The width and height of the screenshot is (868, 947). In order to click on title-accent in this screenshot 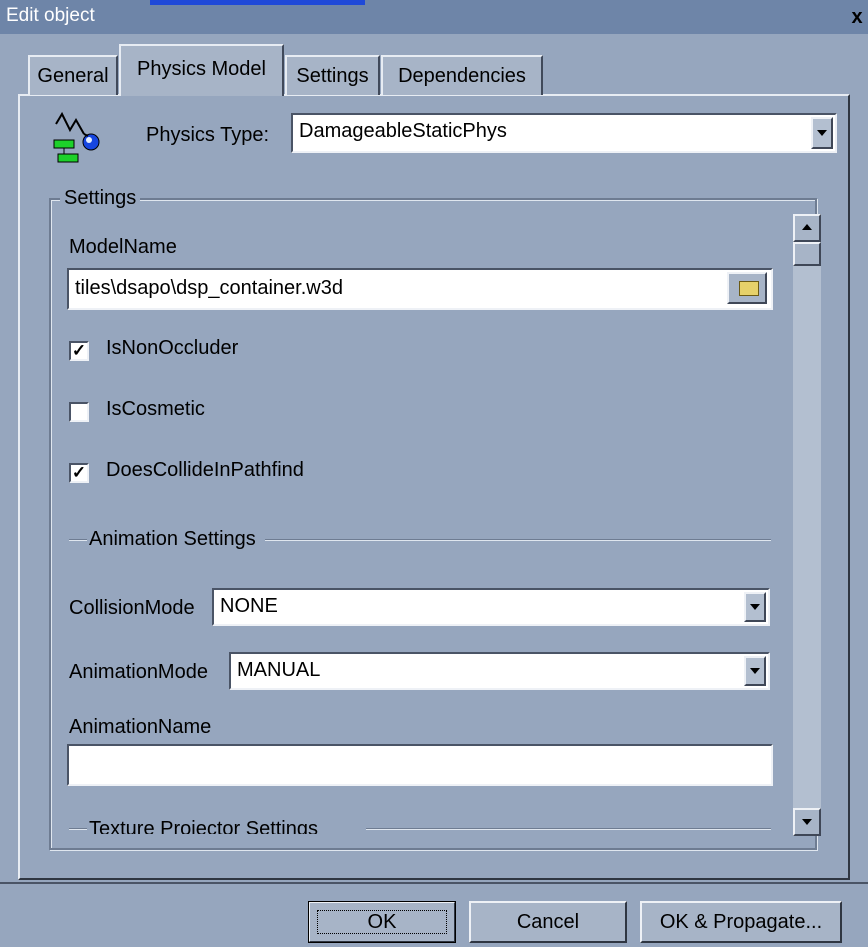, I will do `click(257, 2)`.